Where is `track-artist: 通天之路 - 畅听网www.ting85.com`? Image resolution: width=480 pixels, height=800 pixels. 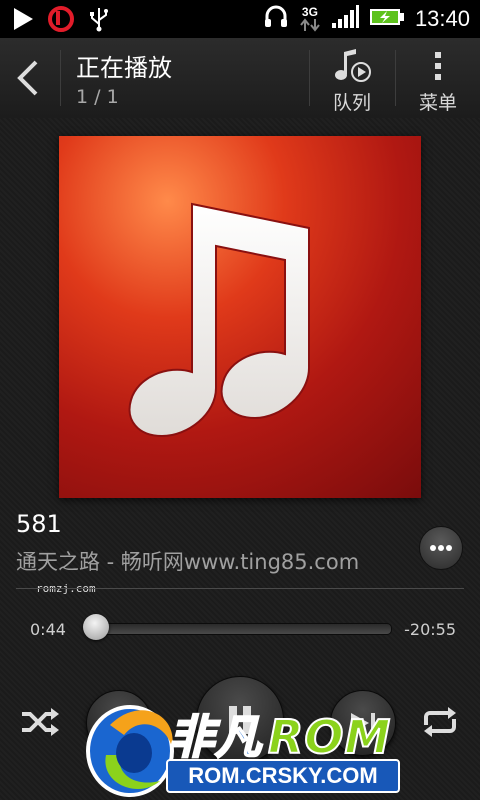
track-artist: 通天之路 - 畅听网www.ting85.com is located at coordinates (188, 562).